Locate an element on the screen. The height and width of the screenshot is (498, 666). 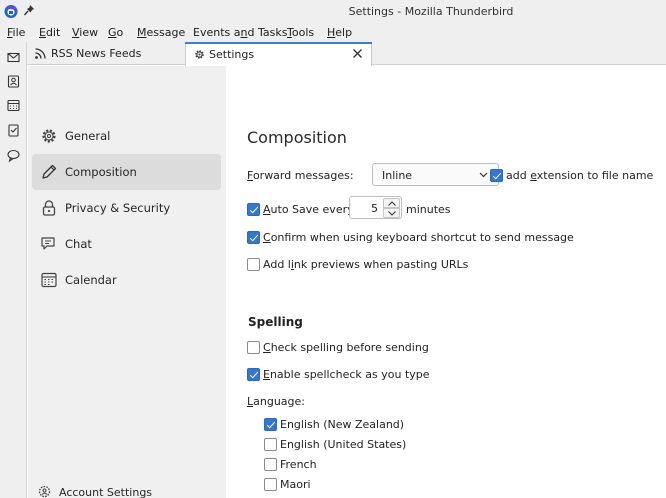
sidebar-item-calendar: Calendar is located at coordinates (126, 280).